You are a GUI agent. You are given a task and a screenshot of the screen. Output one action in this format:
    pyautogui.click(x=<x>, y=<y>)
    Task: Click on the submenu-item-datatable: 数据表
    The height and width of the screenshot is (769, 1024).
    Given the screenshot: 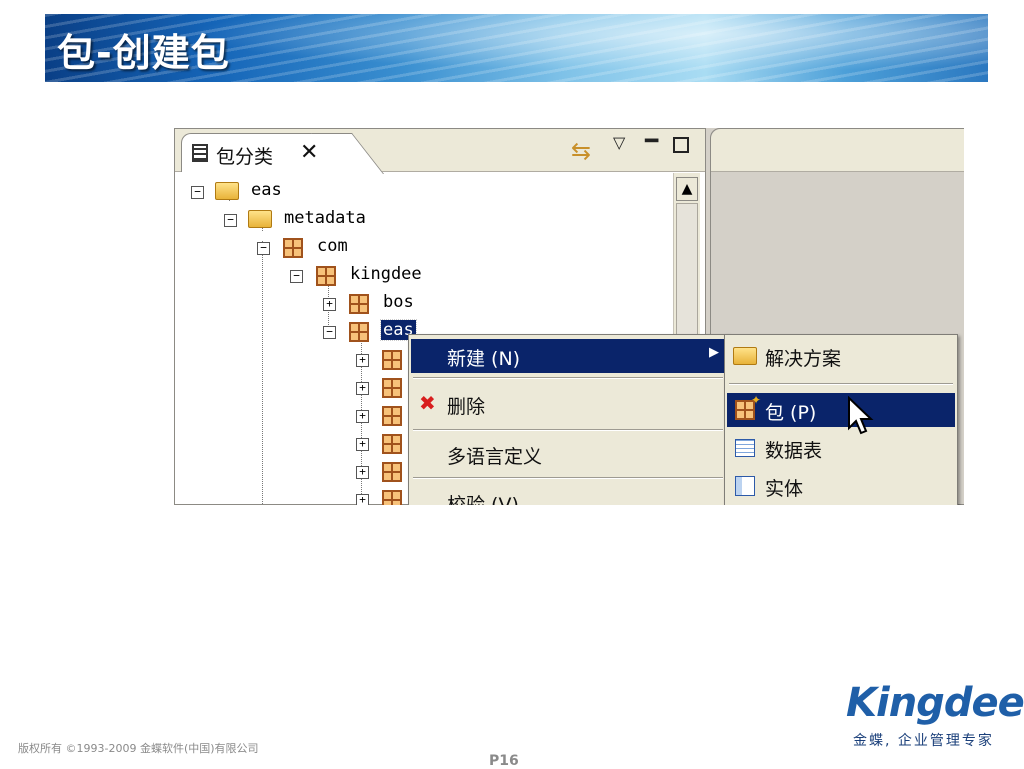 What is the action you would take?
    pyautogui.click(x=841, y=448)
    